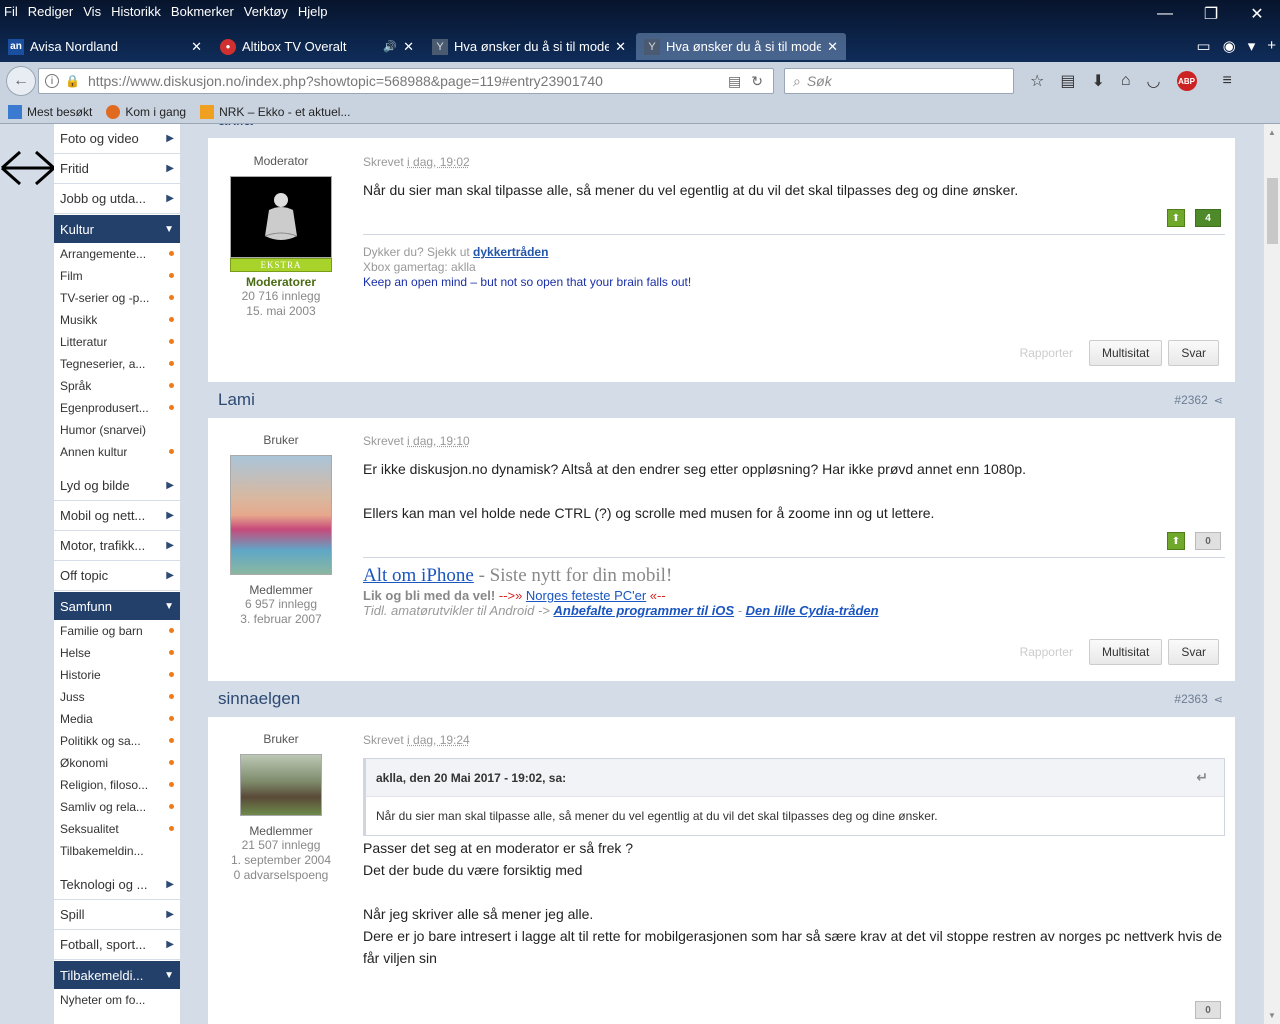  What do you see at coordinates (117, 386) in the screenshot?
I see `sidebar-sub-item: Språk` at bounding box center [117, 386].